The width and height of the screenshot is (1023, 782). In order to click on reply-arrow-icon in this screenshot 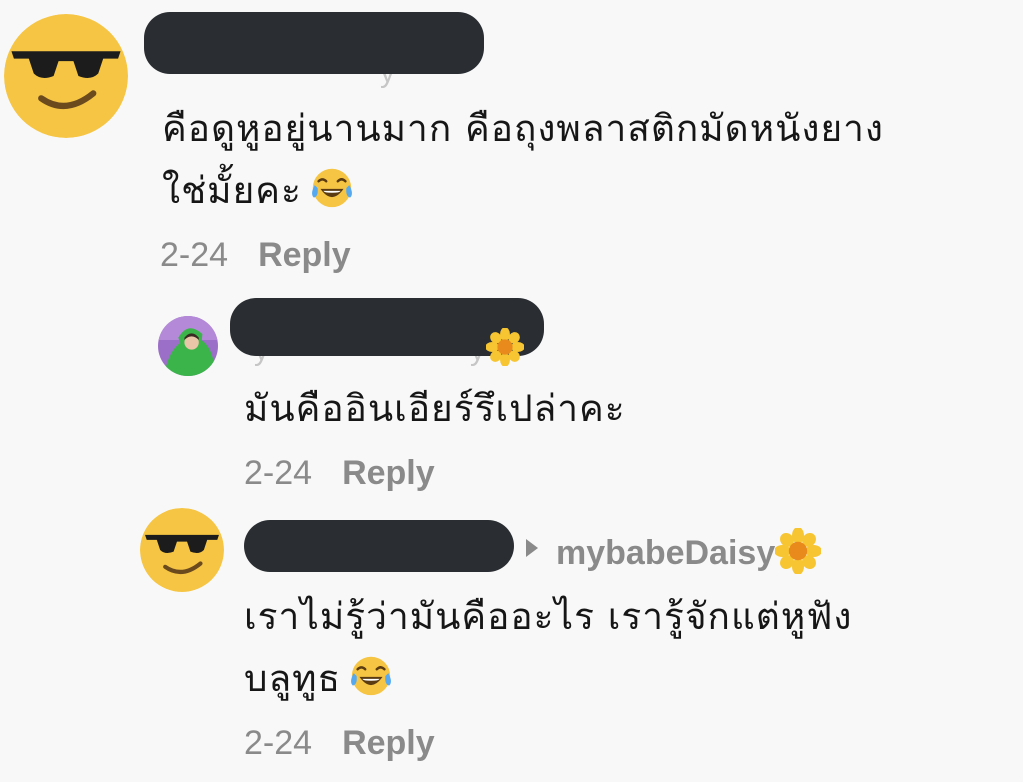, I will do `click(532, 548)`.